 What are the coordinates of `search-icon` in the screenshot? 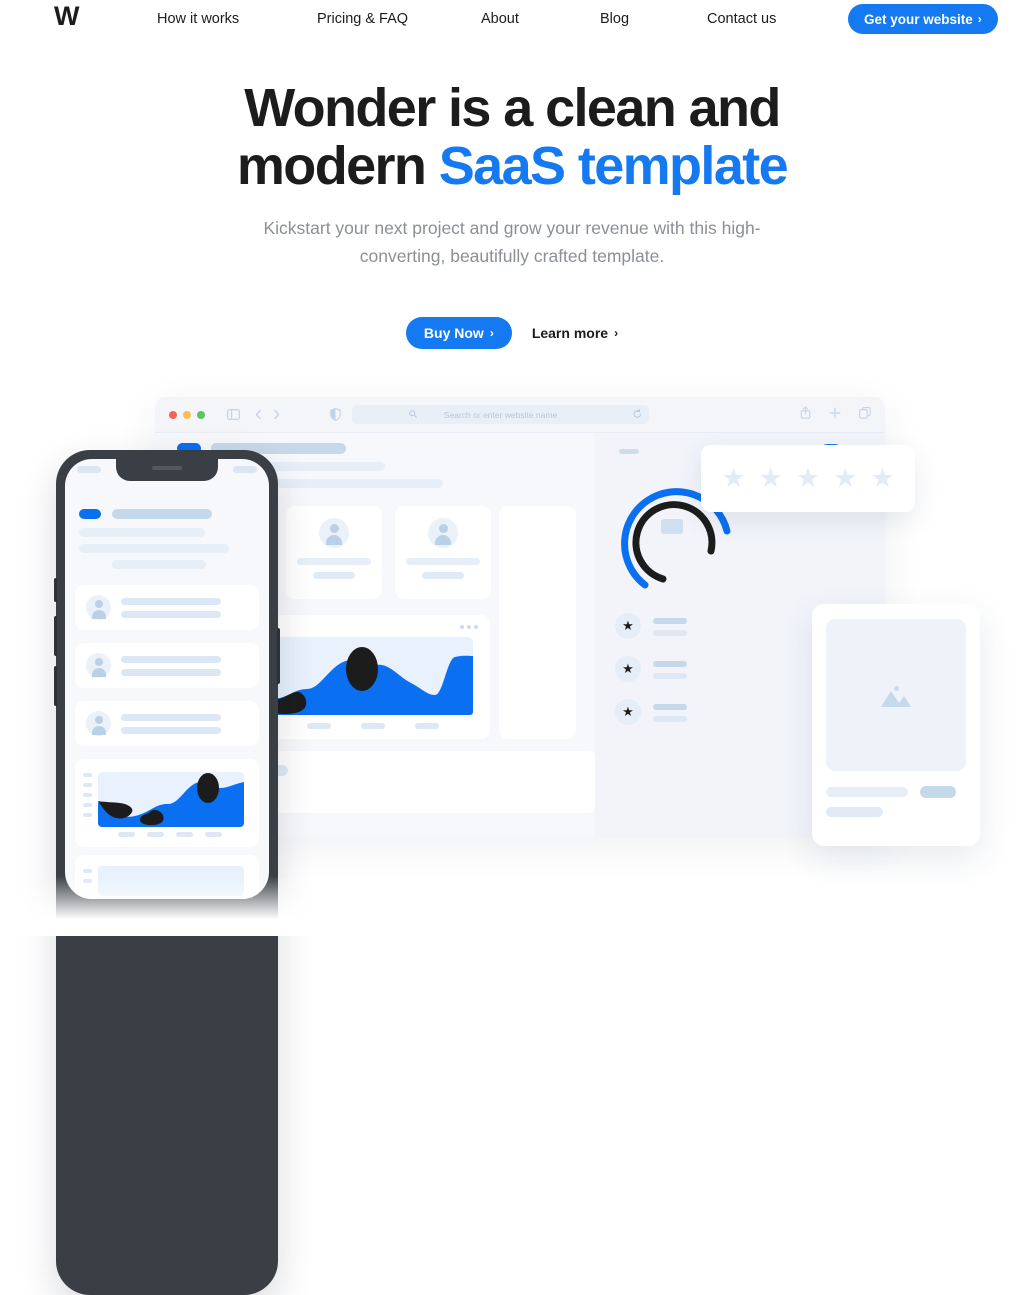 It's located at (413, 415).